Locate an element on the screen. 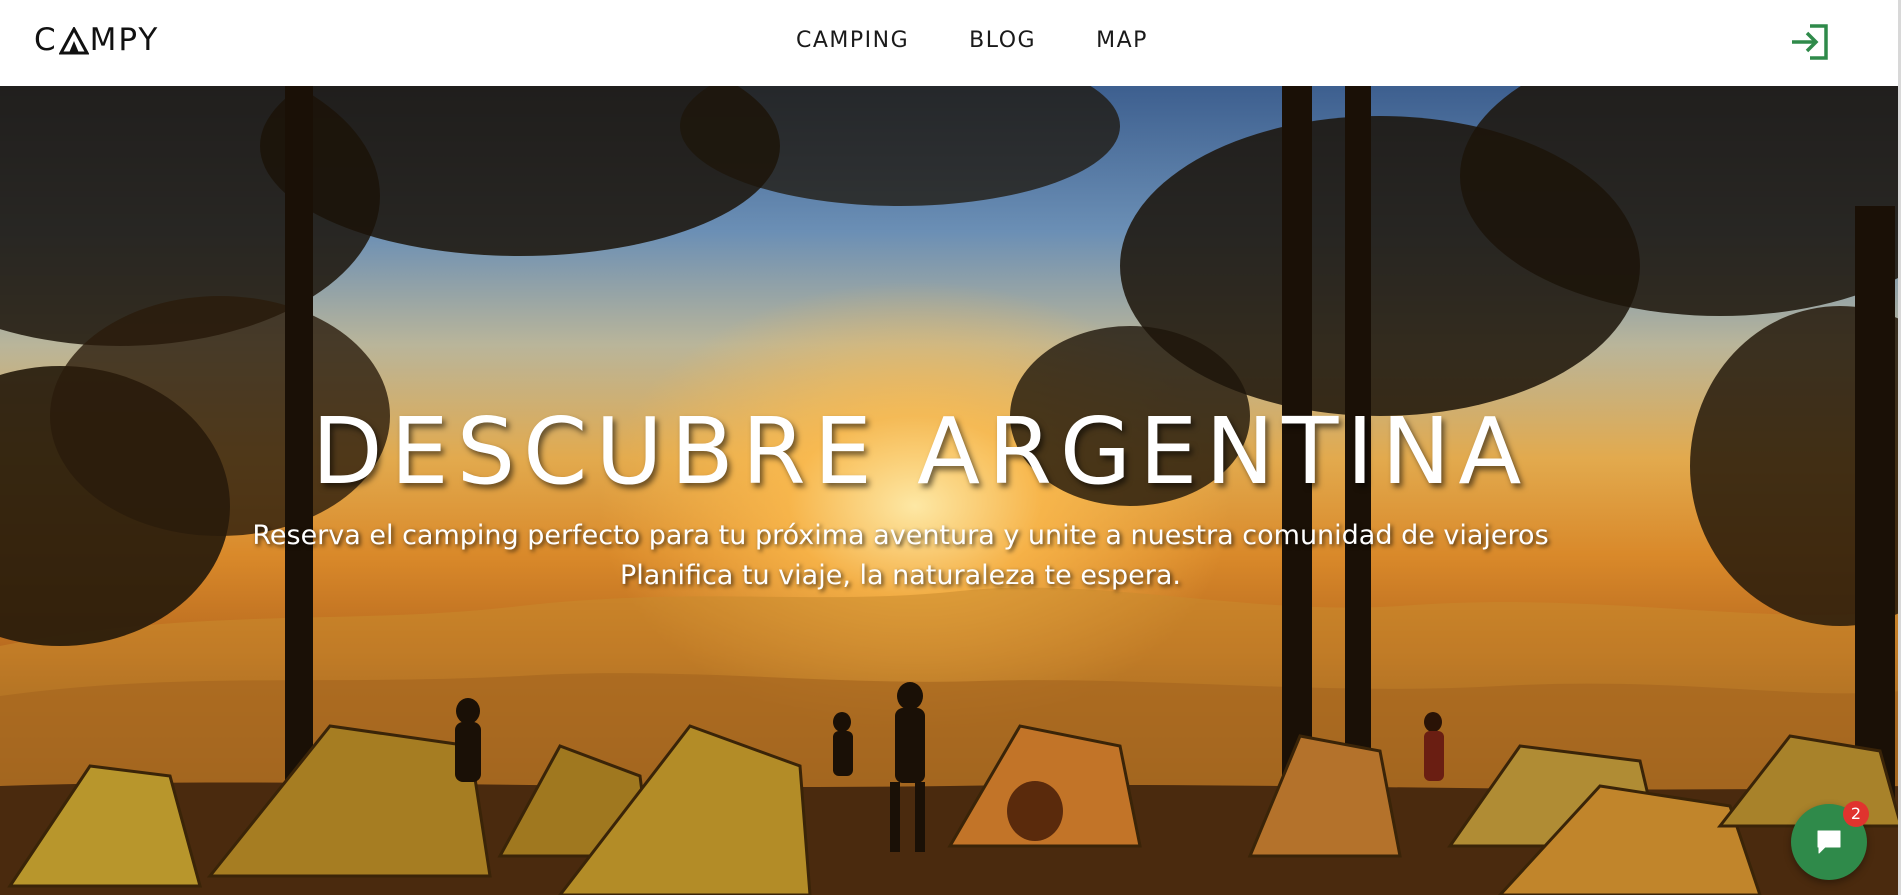  campy-logo: C MPY is located at coordinates (96, 40).